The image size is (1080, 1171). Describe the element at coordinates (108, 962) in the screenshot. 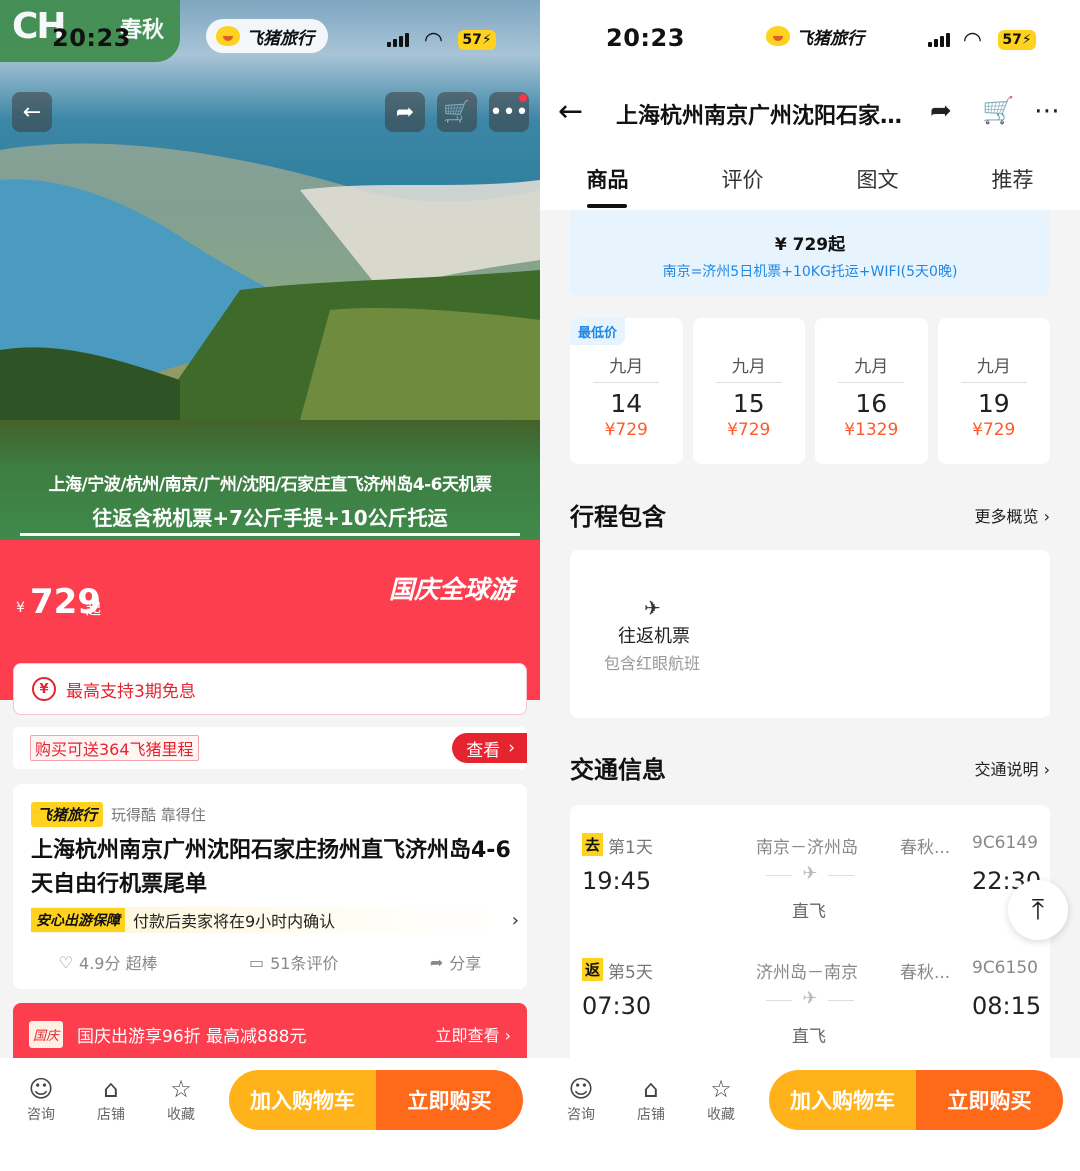

I see `rating-item: ♡ 4.9分 超棒` at that location.